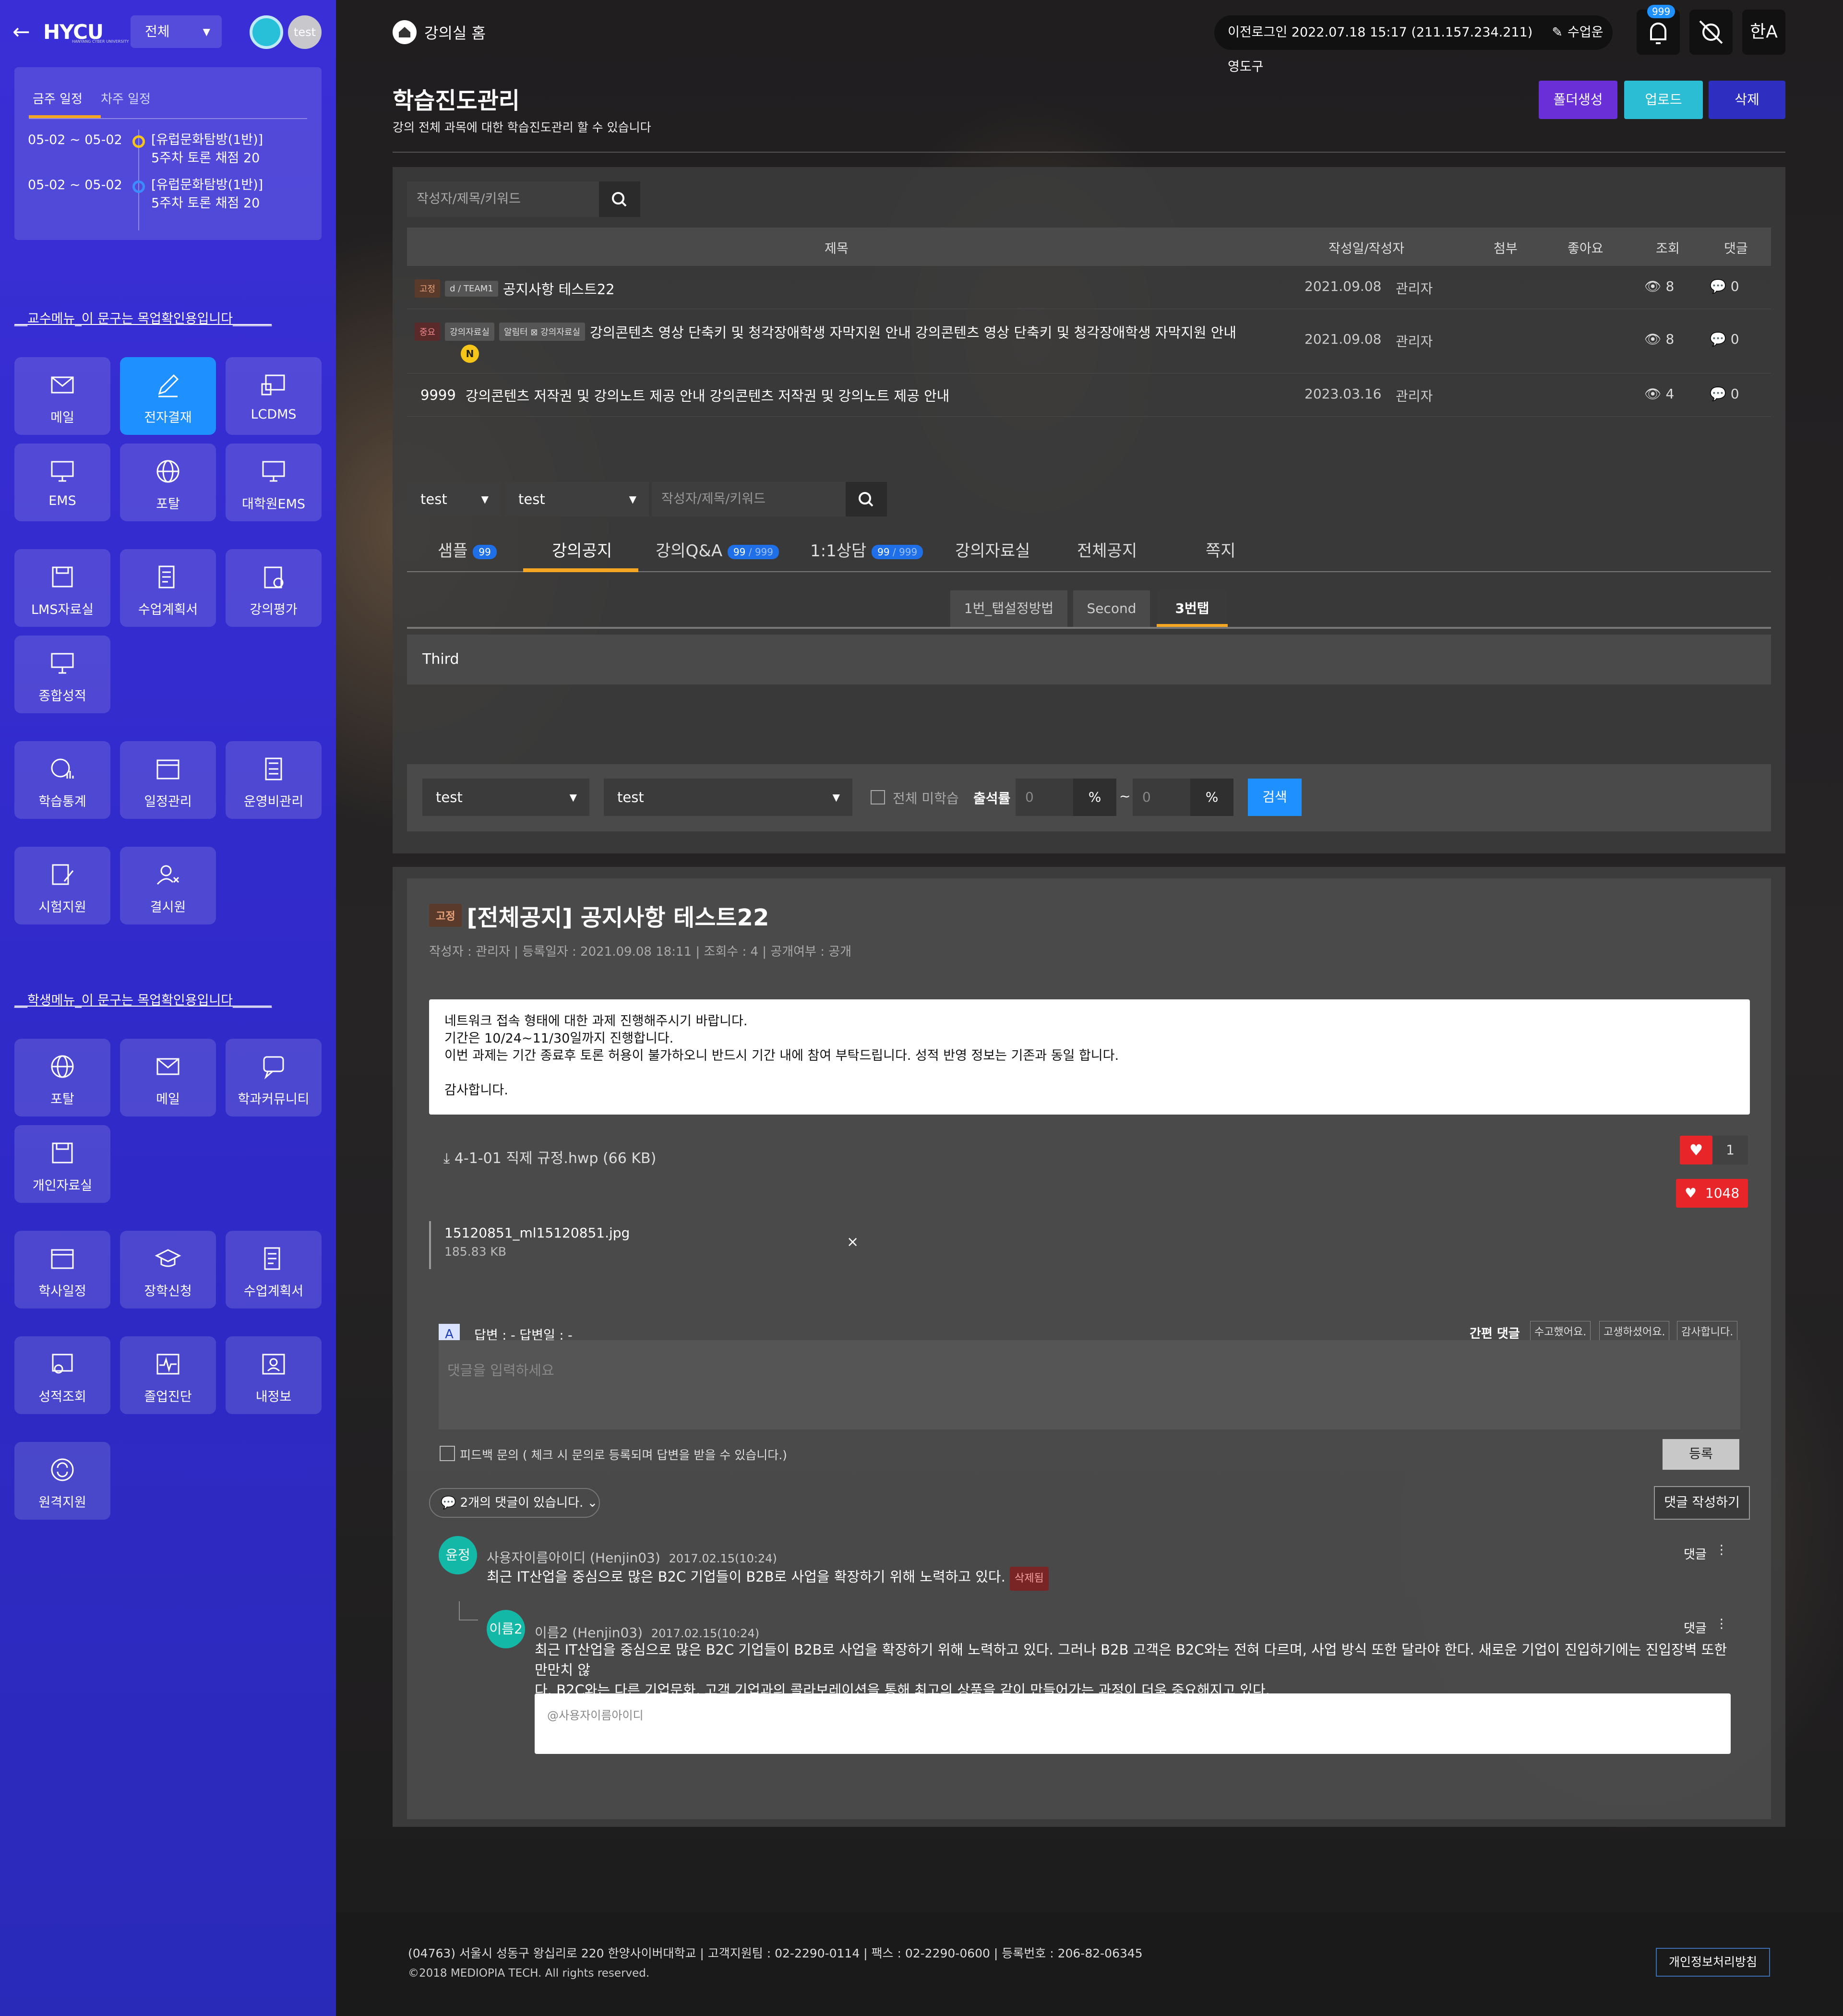 The width and height of the screenshot is (1843, 2016). I want to click on tile-my-info: 내정보, so click(274, 1375).